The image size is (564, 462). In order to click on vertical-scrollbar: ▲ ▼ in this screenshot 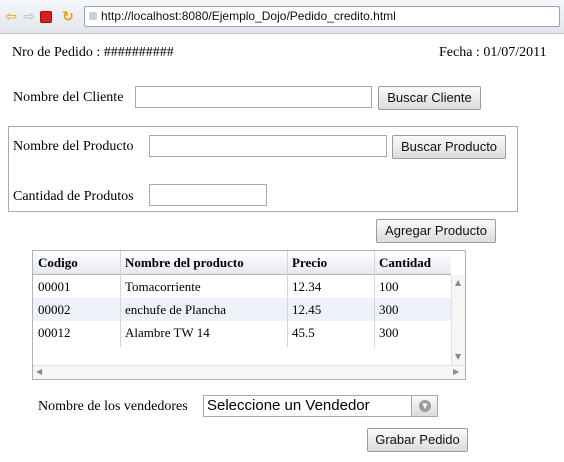, I will do `click(458, 320)`.